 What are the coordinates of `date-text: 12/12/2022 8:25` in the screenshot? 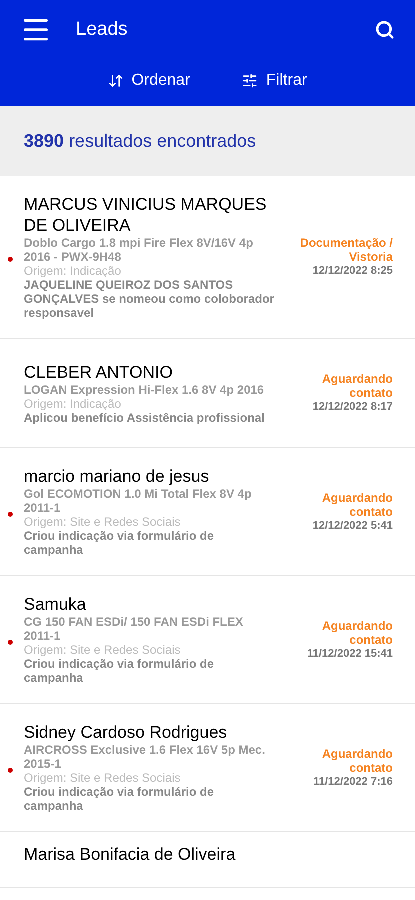 It's located at (352, 271).